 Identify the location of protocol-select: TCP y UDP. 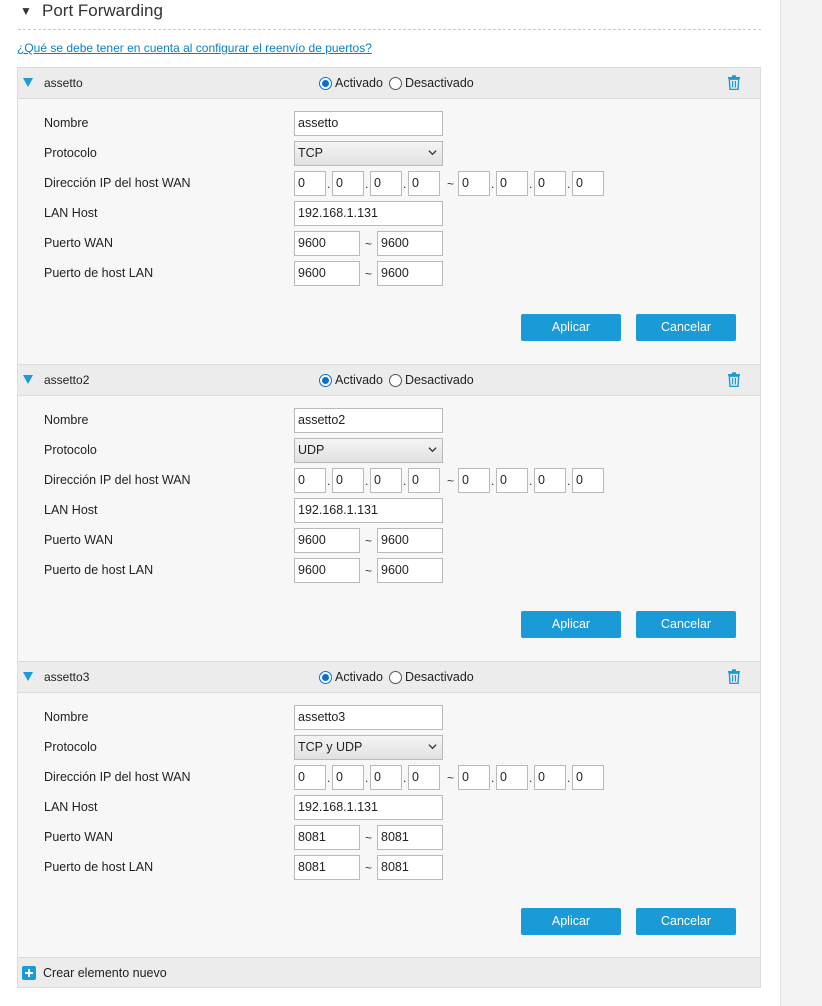
(368, 747).